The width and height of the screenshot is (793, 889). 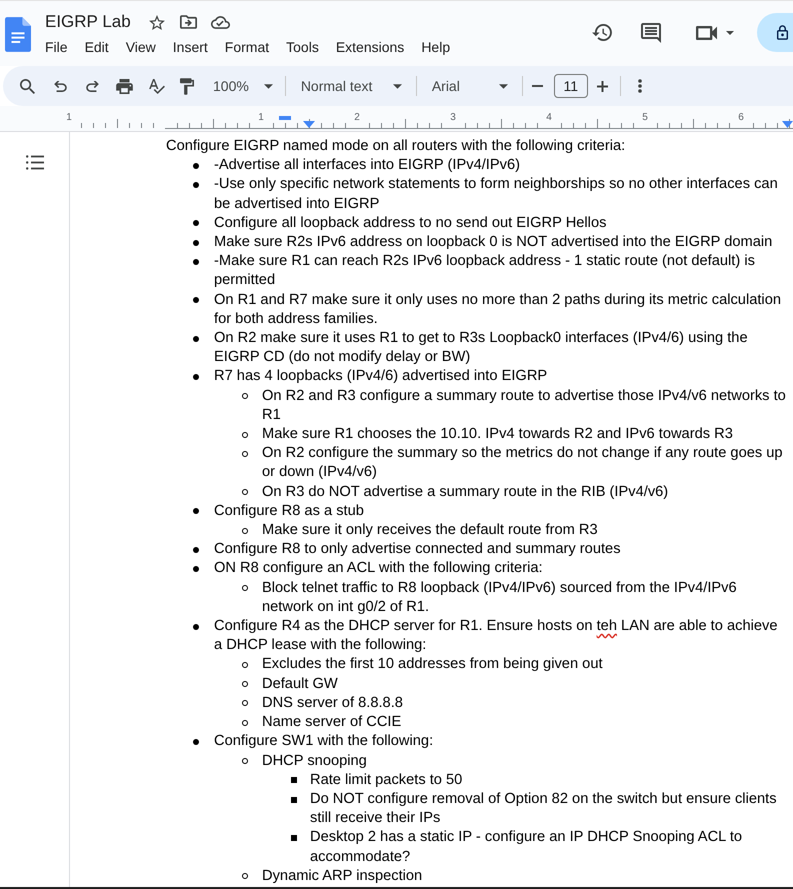 I want to click on list-item-text: On R1 and R7 make sure it only uses no more than 2 paths during its metric calculation for both address families., so click(x=498, y=309).